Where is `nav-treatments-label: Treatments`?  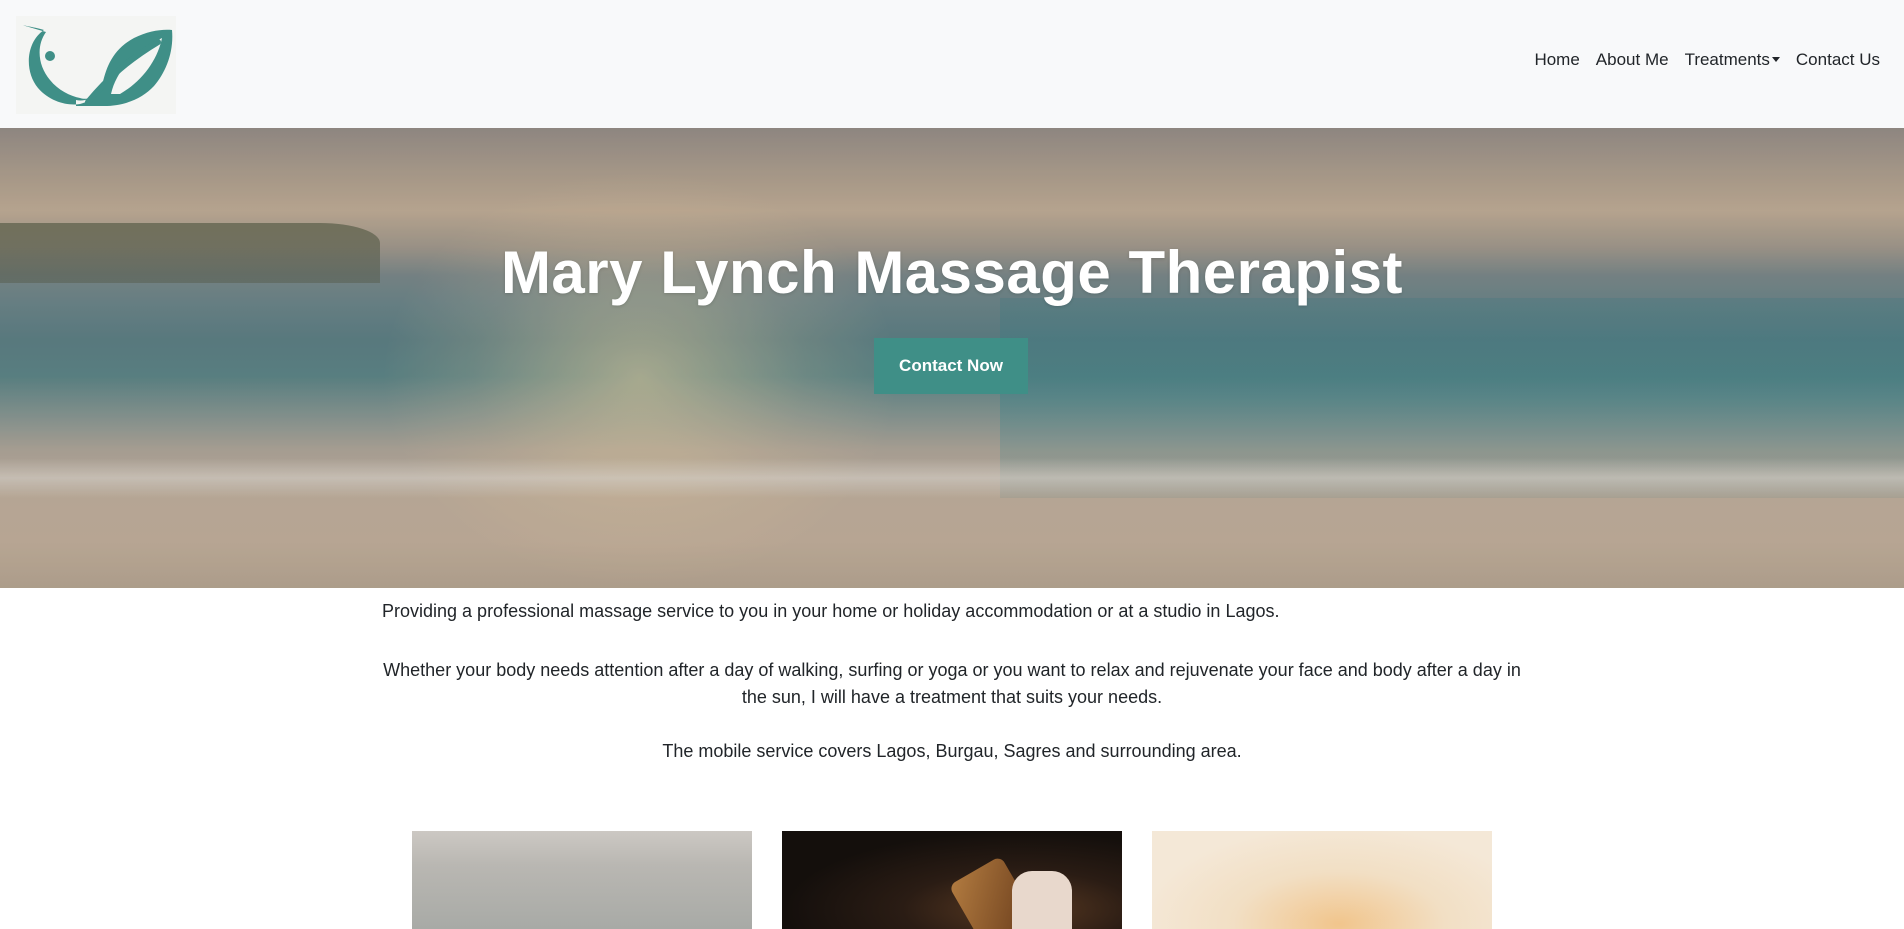
nav-treatments-label: Treatments is located at coordinates (1727, 59).